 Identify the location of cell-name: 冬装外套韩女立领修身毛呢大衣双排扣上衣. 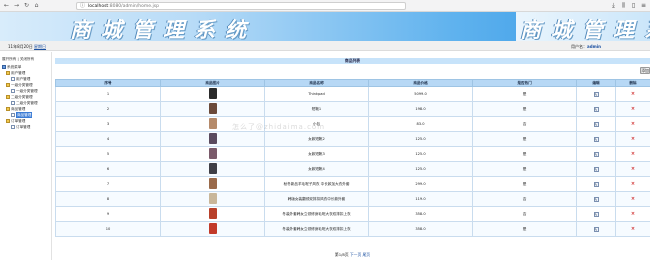
(316, 214).